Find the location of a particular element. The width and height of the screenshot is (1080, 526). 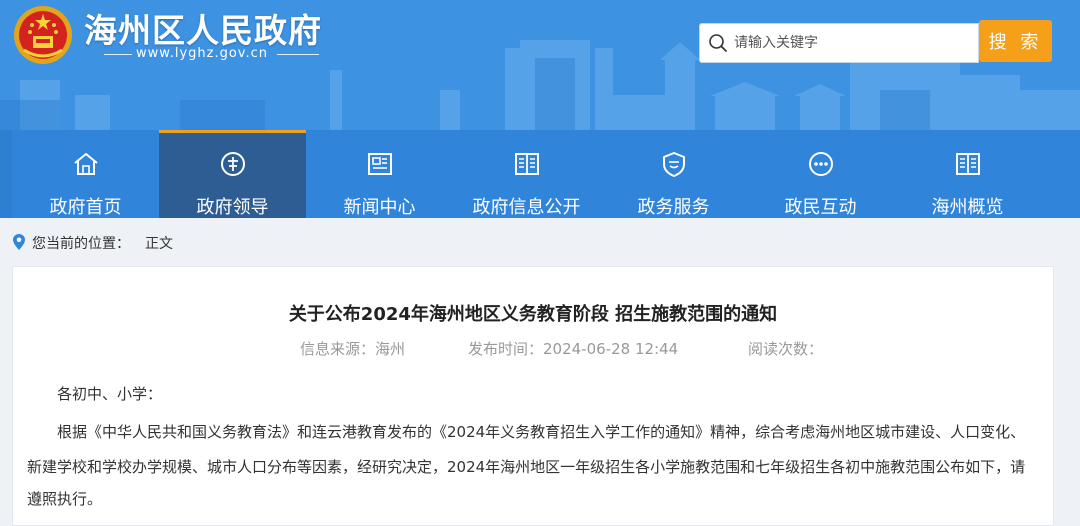

search-box is located at coordinates (839, 43).